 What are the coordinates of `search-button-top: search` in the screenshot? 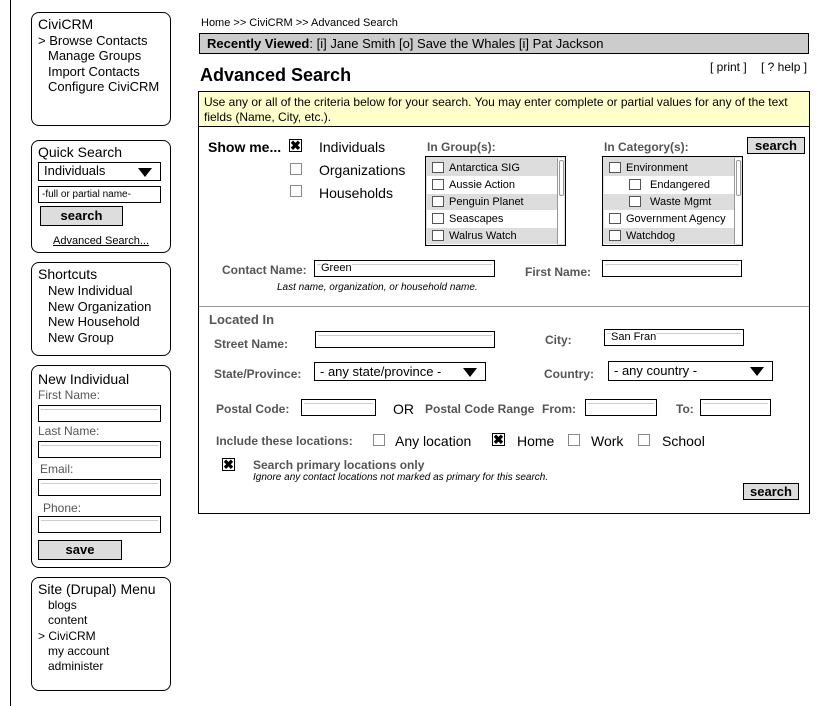 It's located at (776, 145).